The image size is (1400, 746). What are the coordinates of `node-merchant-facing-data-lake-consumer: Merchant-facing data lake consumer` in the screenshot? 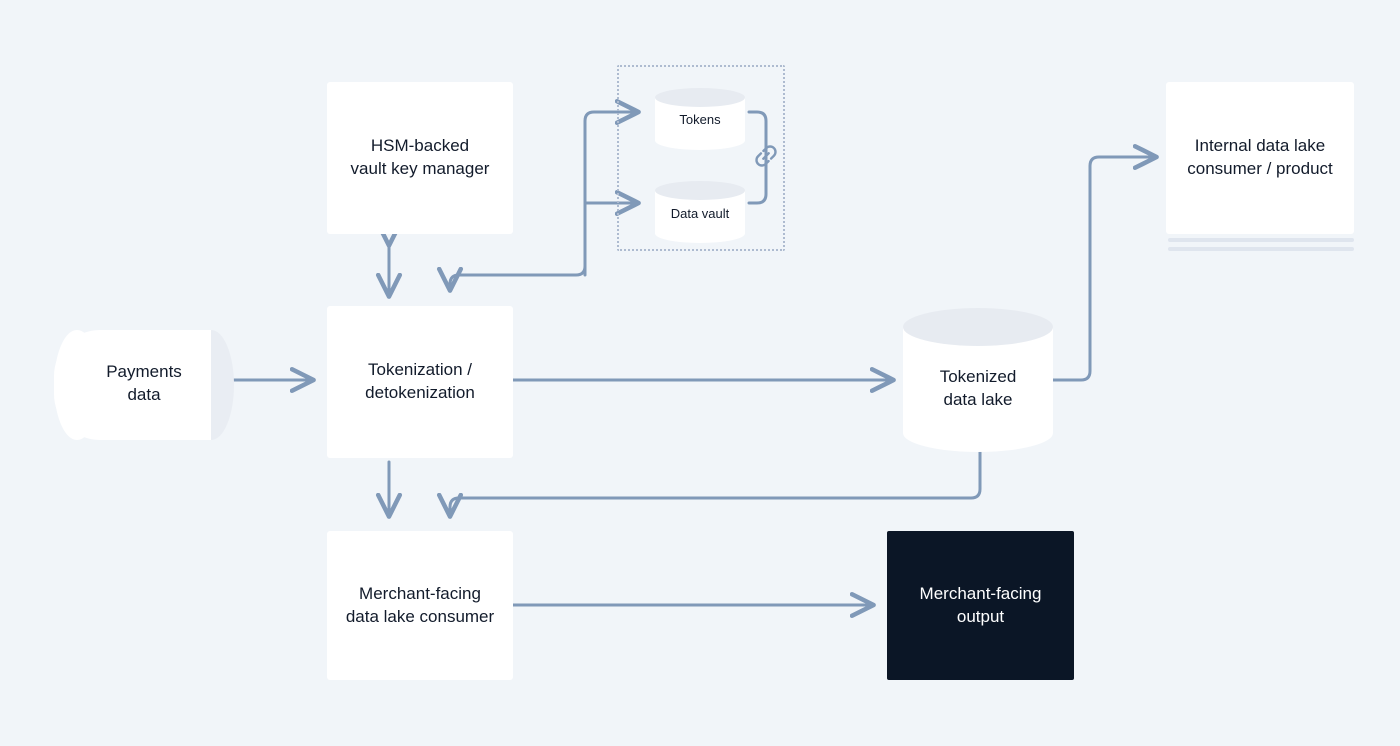 It's located at (420, 605).